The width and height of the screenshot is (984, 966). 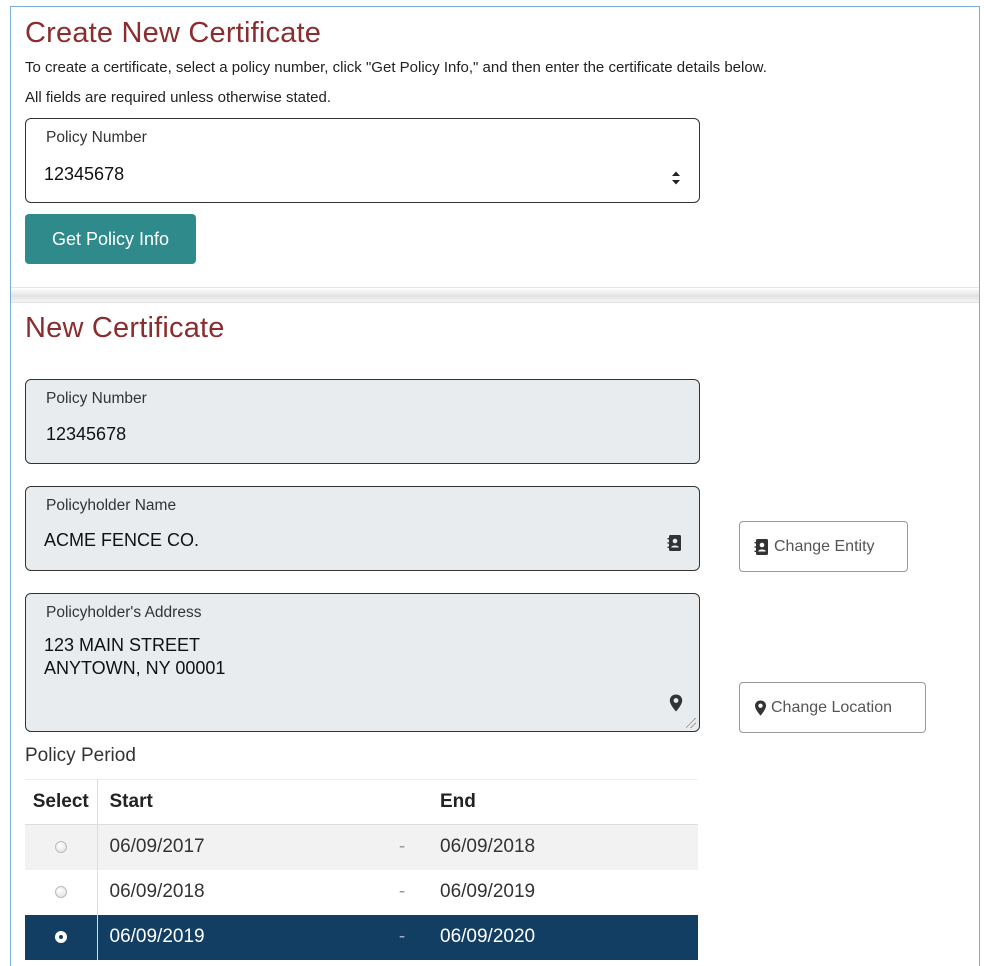 What do you see at coordinates (488, 891) in the screenshot?
I see `row-end-date: 06/09/2019` at bounding box center [488, 891].